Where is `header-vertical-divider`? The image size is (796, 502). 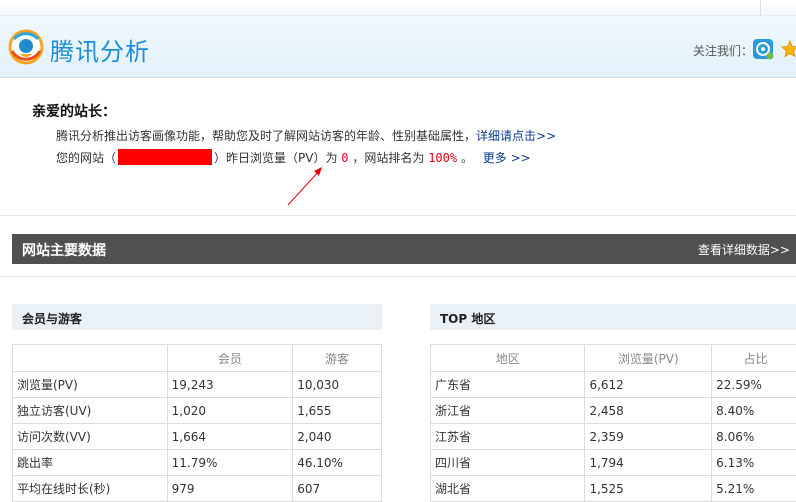
header-vertical-divider is located at coordinates (760, 8).